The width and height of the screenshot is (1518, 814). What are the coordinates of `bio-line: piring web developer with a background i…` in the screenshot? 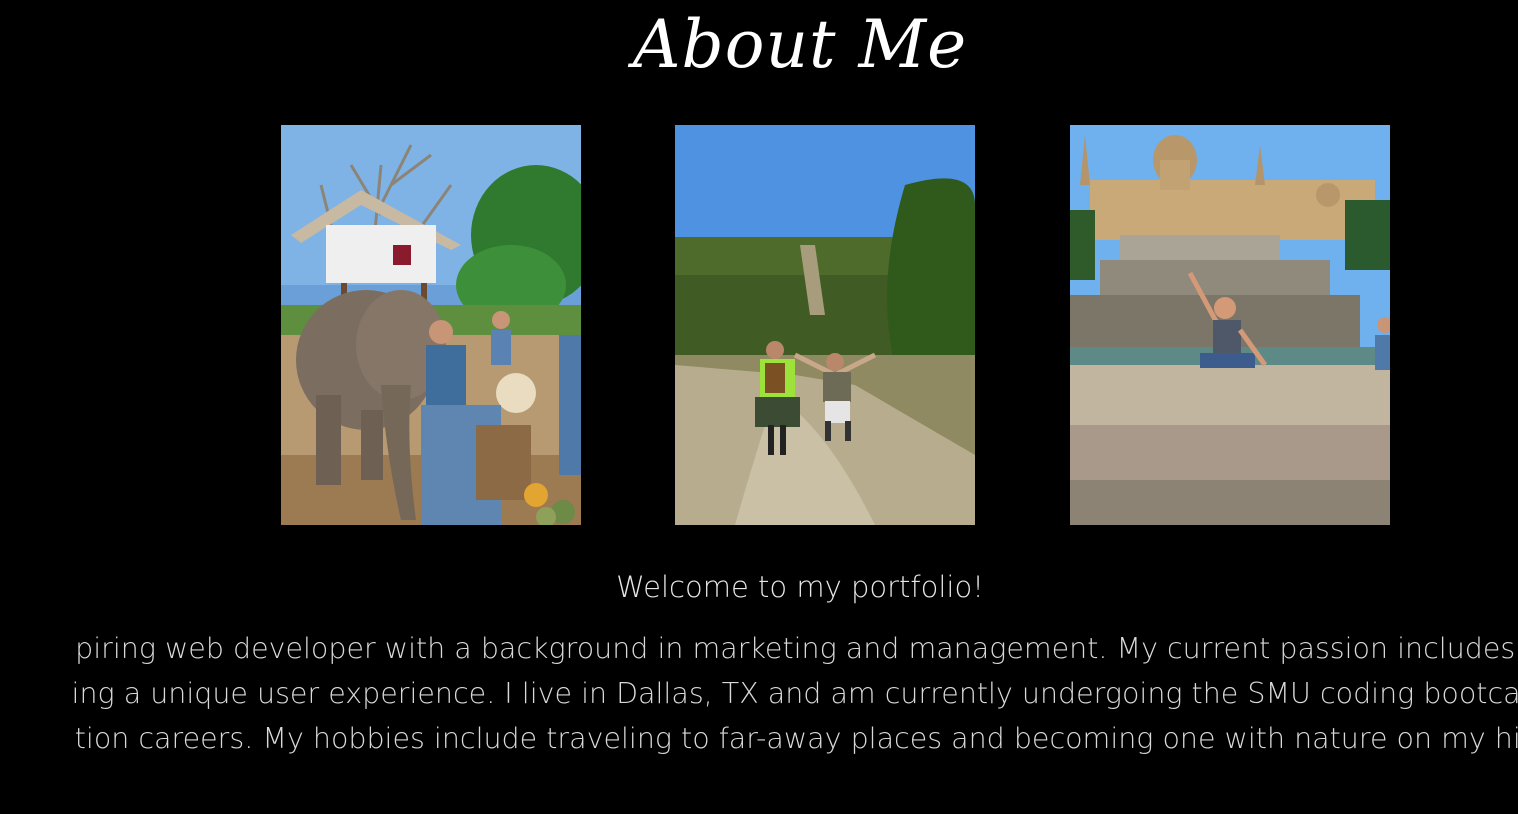 It's located at (796, 648).